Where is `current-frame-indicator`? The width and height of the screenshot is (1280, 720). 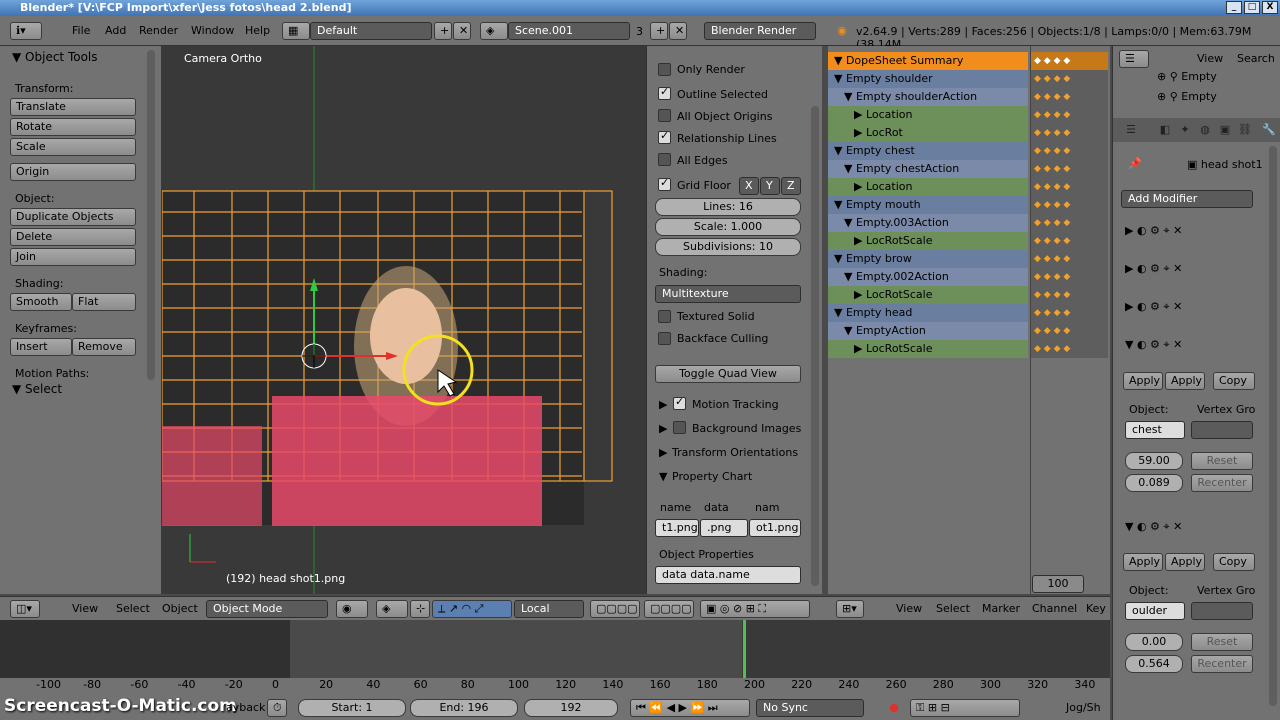 current-frame-indicator is located at coordinates (744, 649).